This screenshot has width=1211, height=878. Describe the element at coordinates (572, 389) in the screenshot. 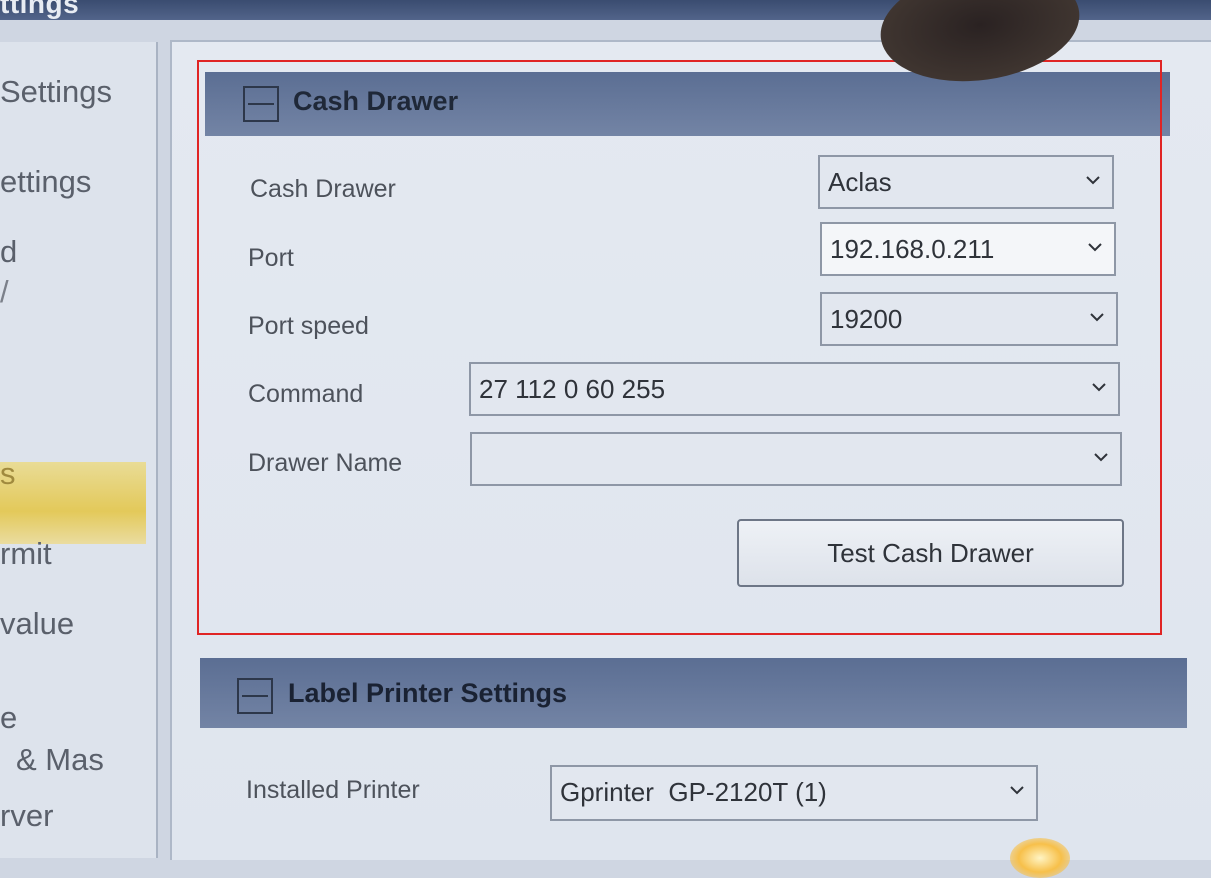

I see `command-value: 27 112 0 60 255` at that location.